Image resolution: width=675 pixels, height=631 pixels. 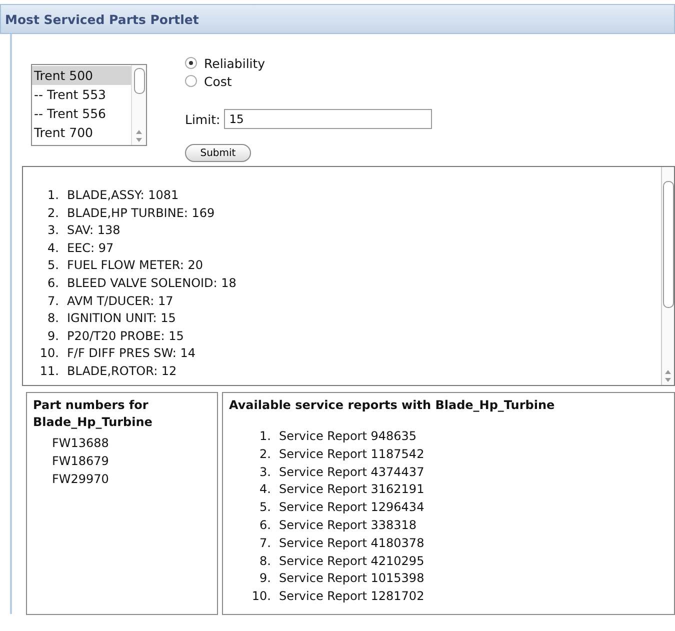 What do you see at coordinates (120, 301) in the screenshot?
I see `result-item: AVM T/DUCER: 17` at bounding box center [120, 301].